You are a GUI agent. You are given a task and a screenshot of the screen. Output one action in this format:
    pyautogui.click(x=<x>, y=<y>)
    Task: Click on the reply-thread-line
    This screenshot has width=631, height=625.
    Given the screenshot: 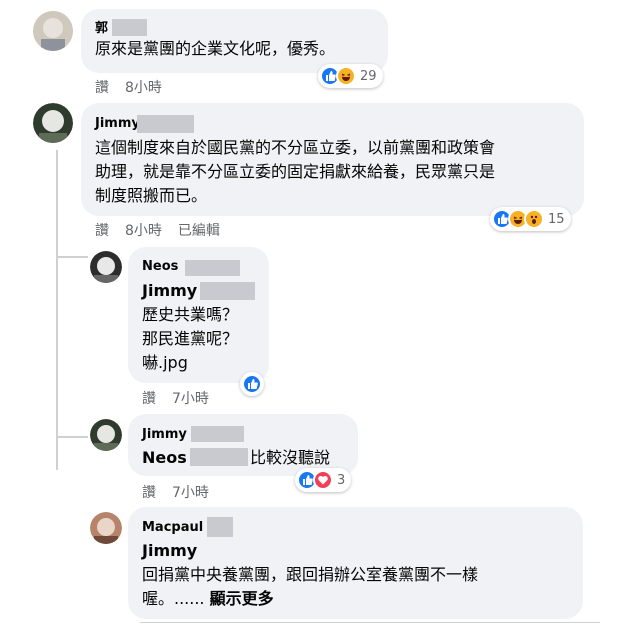 What is the action you would take?
    pyautogui.click(x=57, y=310)
    